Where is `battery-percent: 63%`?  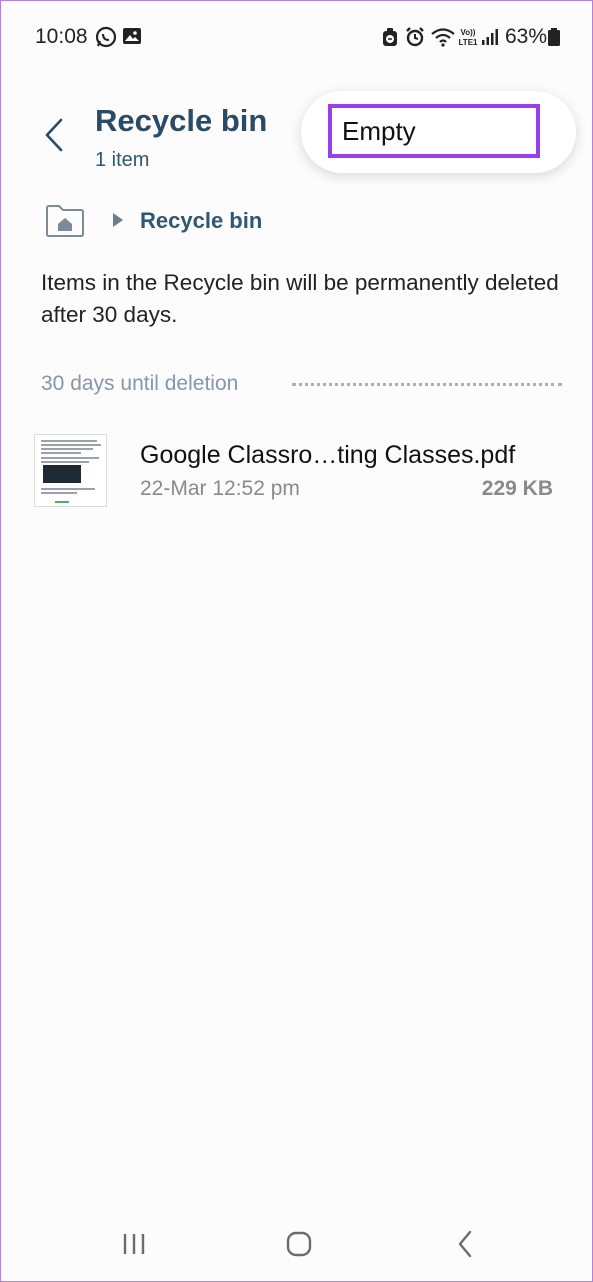
battery-percent: 63% is located at coordinates (526, 36).